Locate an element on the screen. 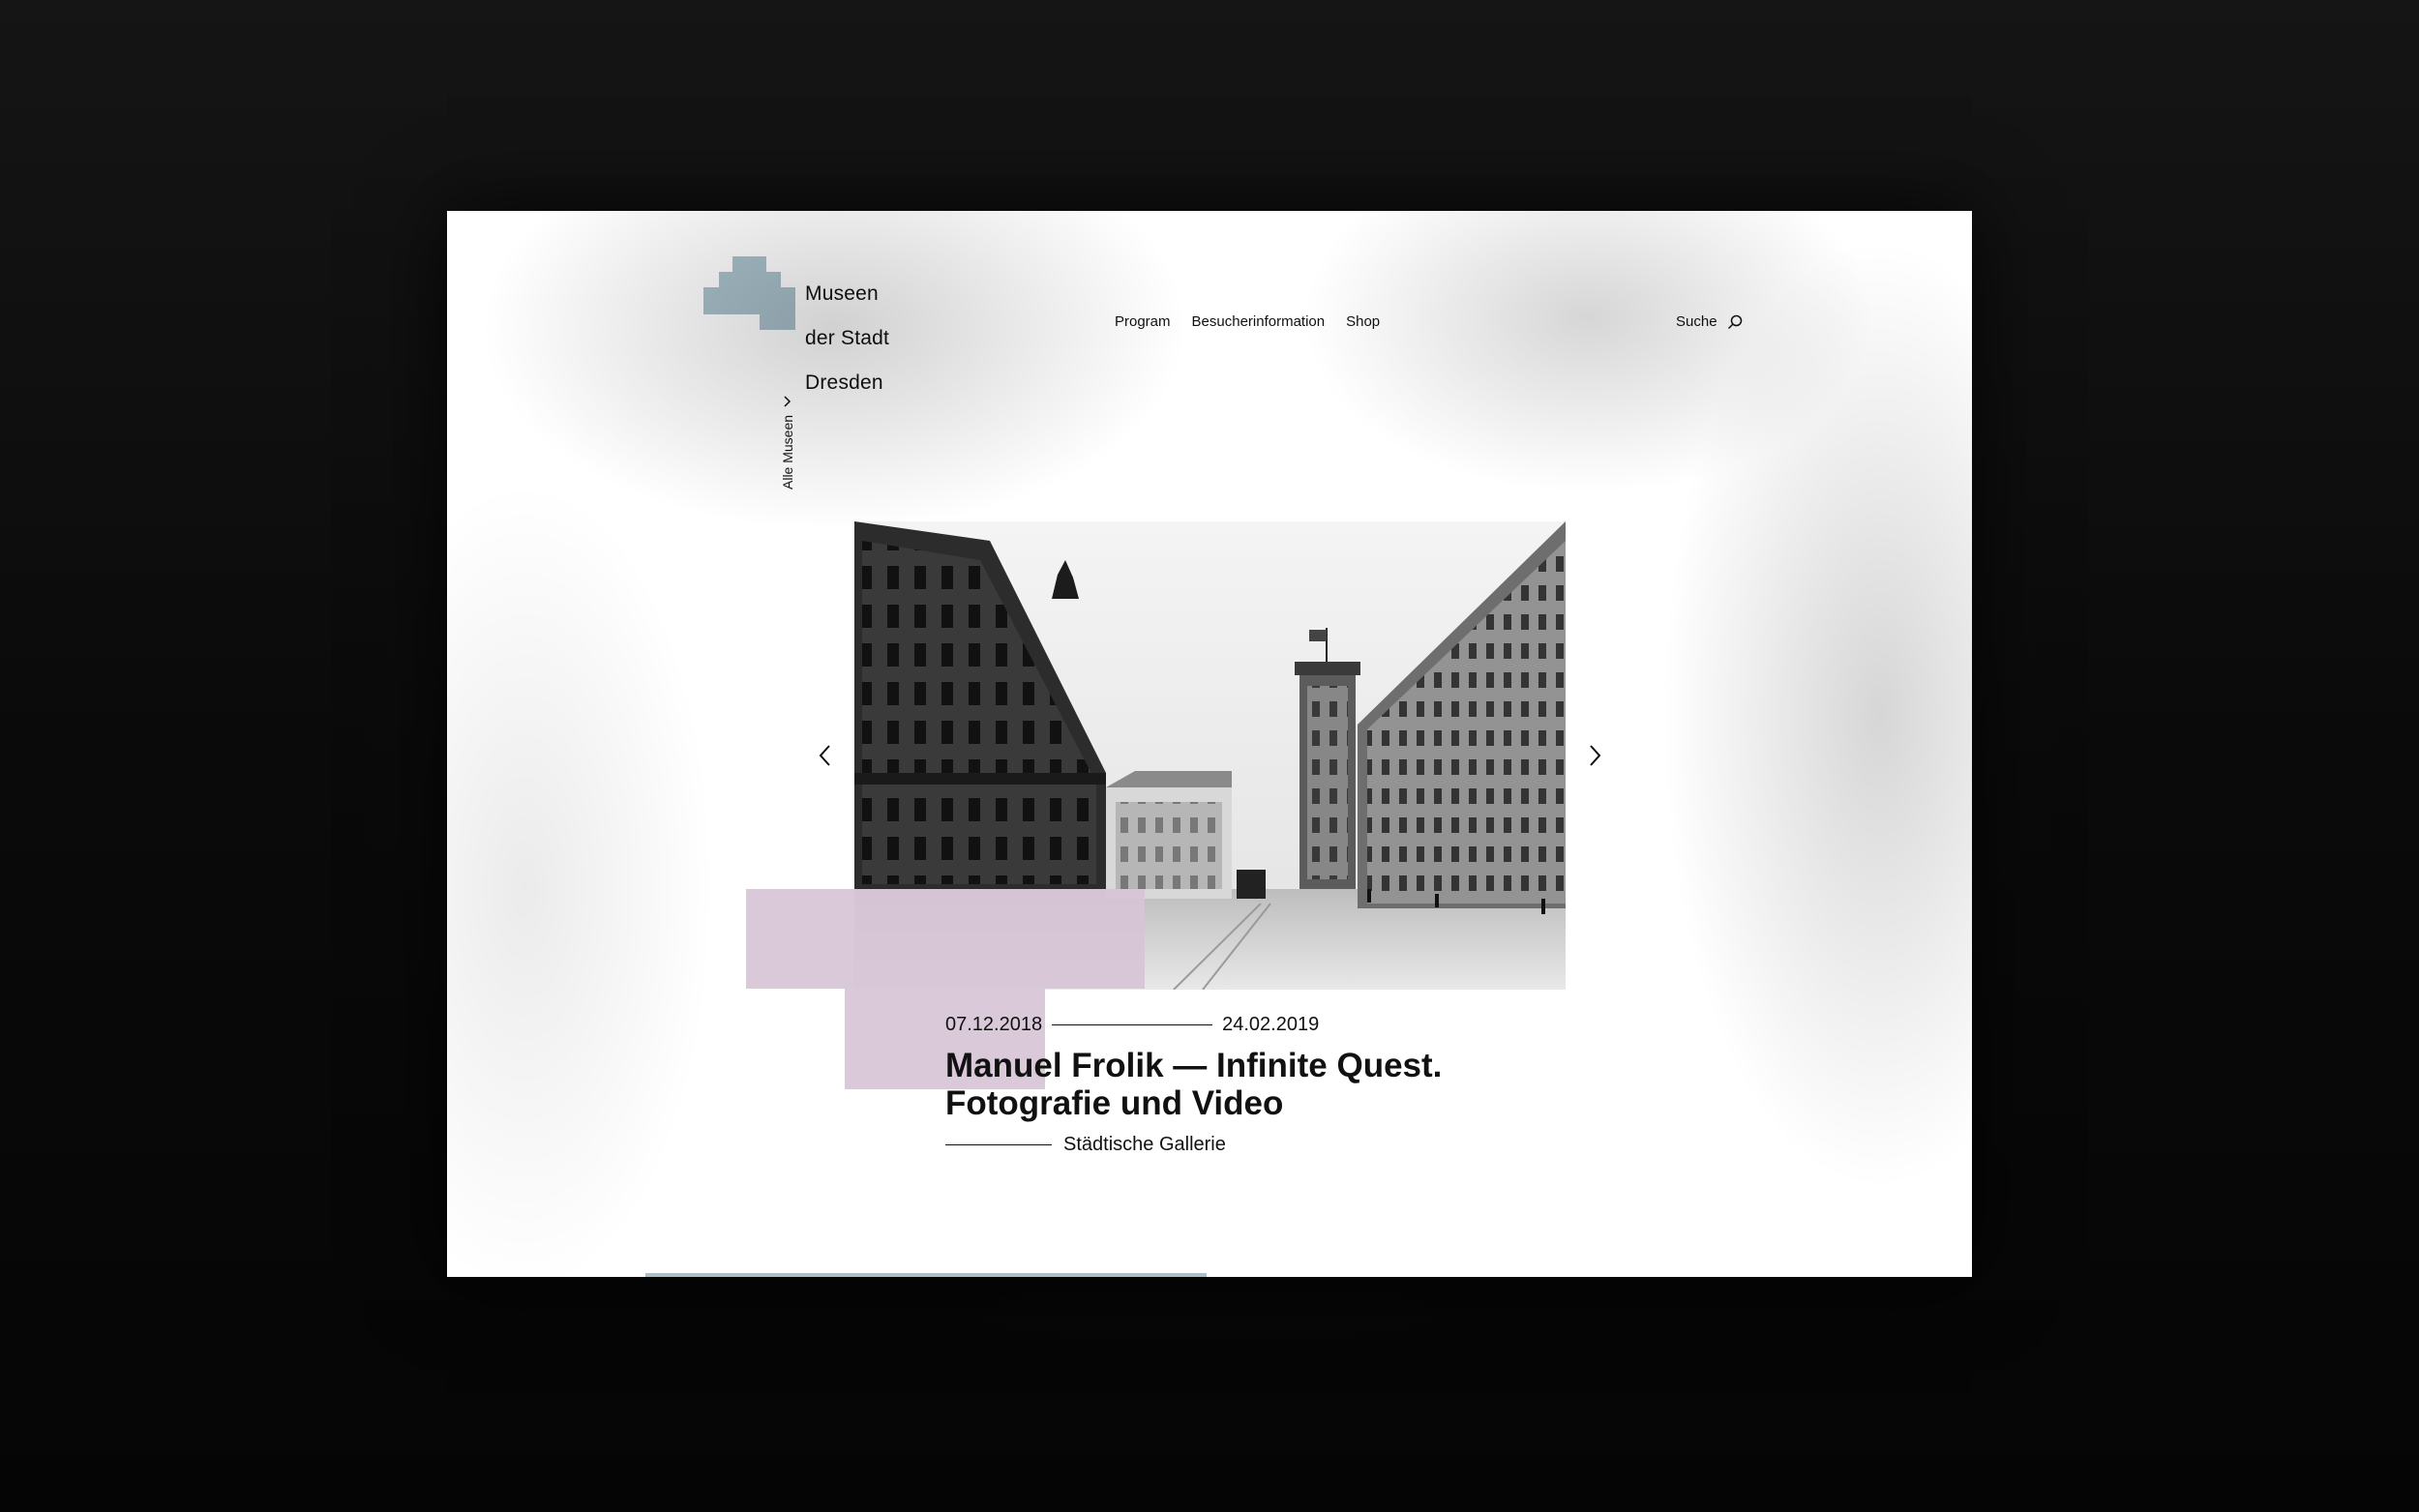 This screenshot has width=2419, height=1512. exhibition-dates: 07.12.2018 24.02.2019 is located at coordinates (1132, 1025).